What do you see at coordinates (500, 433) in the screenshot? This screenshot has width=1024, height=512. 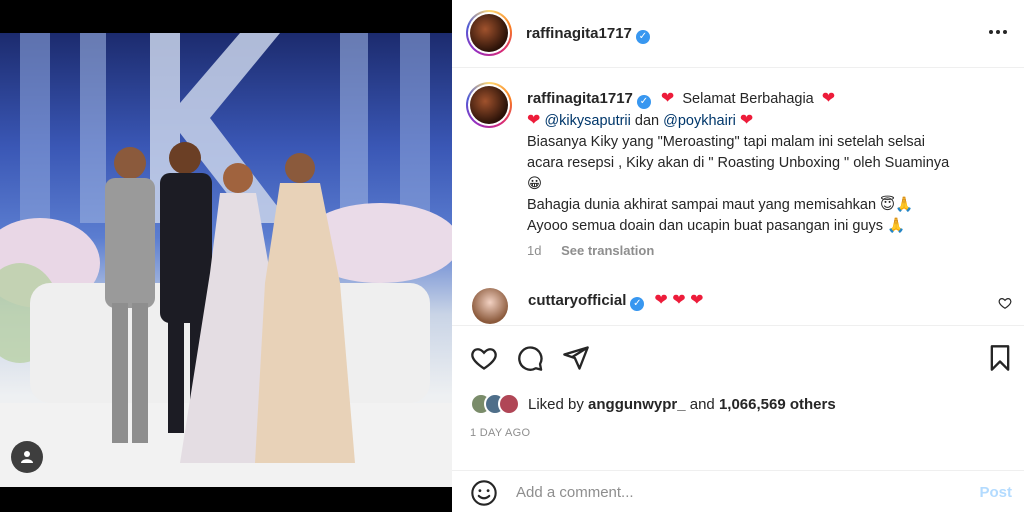 I see `post-date: 1 DAY AGO` at bounding box center [500, 433].